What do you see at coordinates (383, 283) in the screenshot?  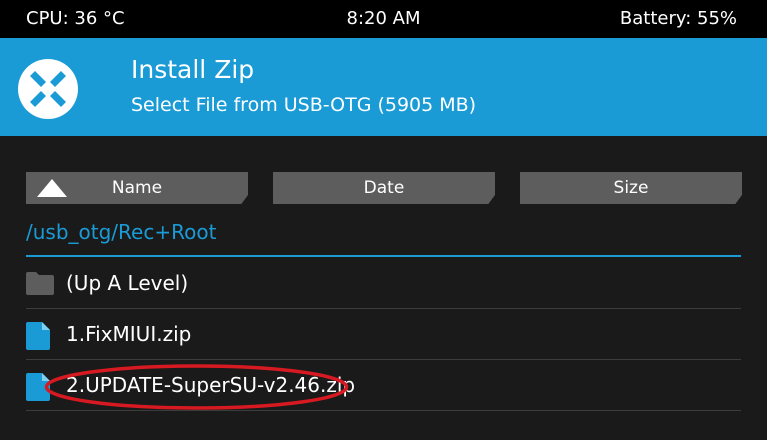 I see `list-item-up-a-level: (Up A Level)` at bounding box center [383, 283].